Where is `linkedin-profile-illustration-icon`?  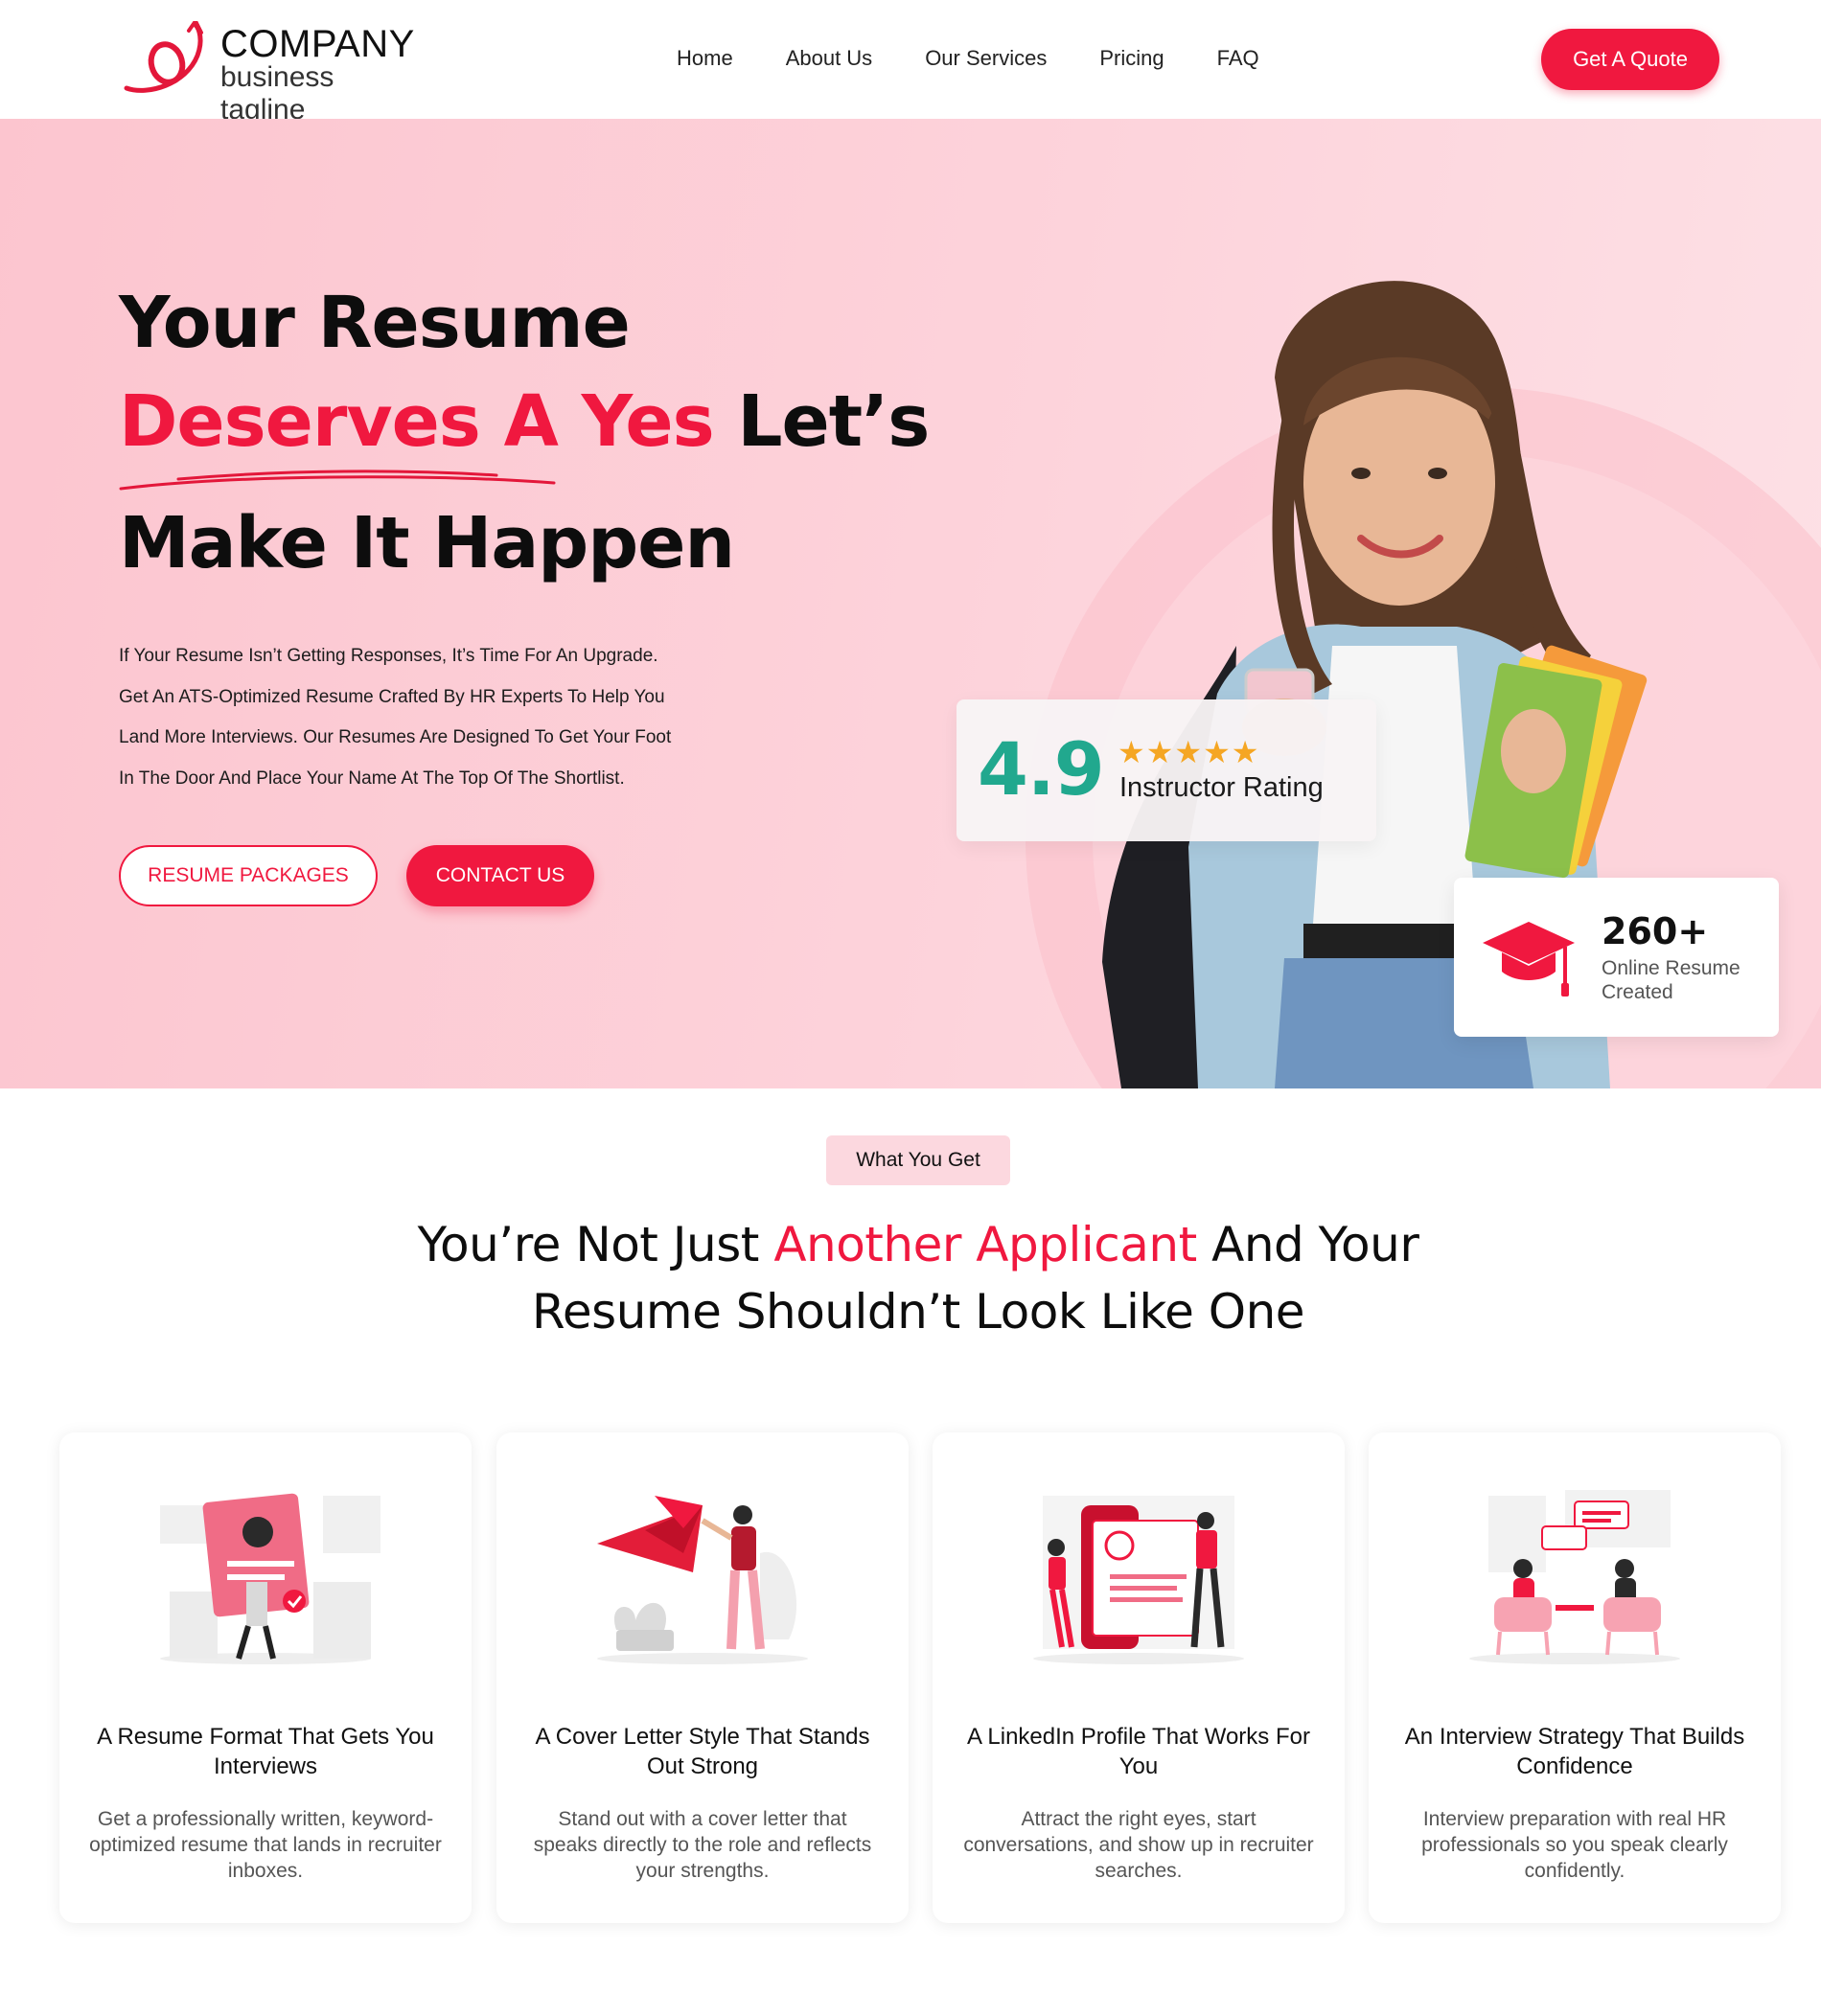
linkedin-profile-illustration-icon is located at coordinates (1138, 1580).